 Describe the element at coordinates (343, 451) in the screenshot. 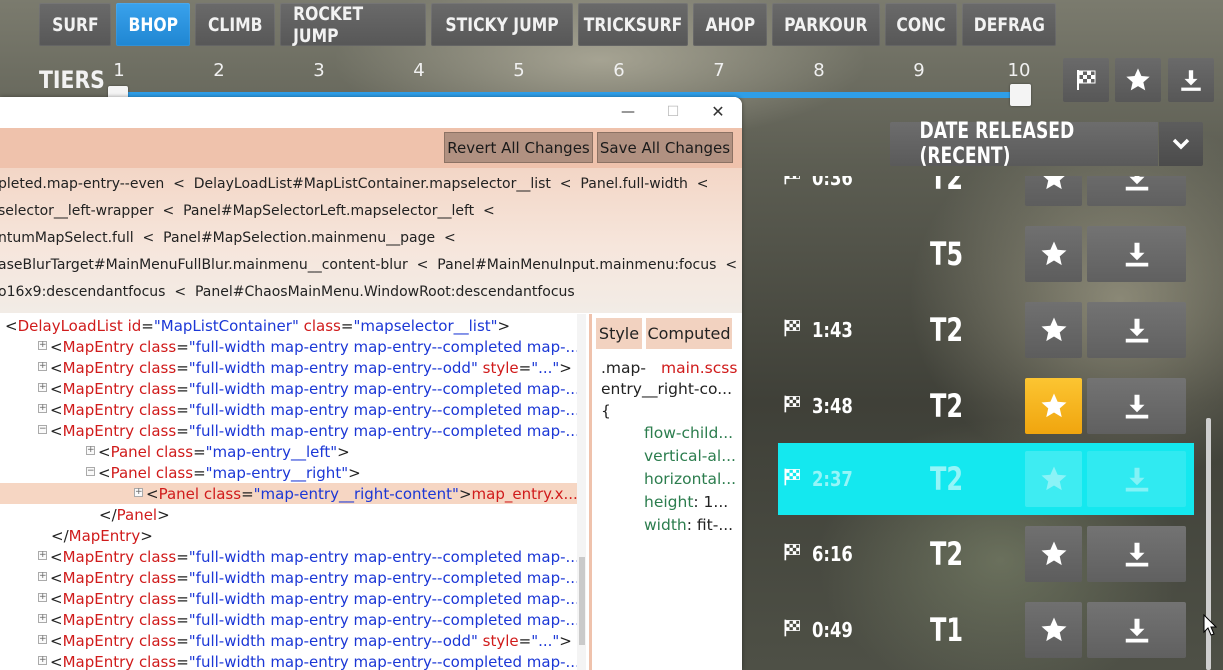

I see `tag-bracket: >` at that location.